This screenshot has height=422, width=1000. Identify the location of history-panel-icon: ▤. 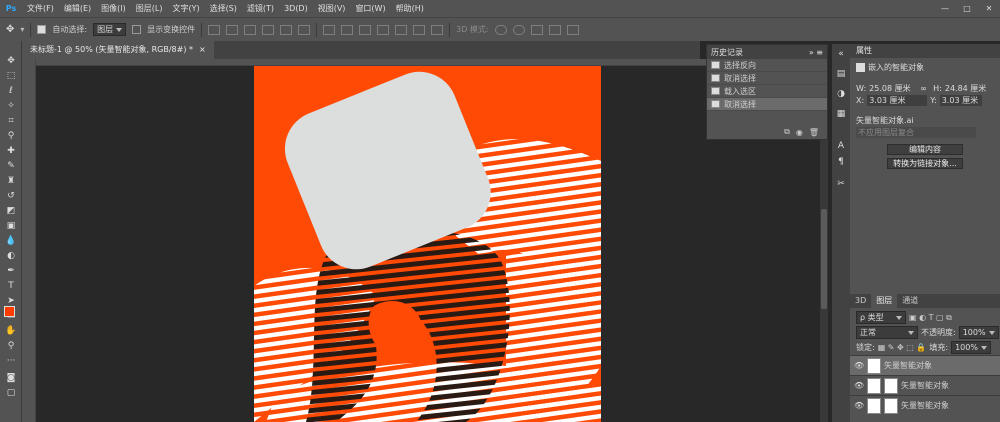
(841, 74).